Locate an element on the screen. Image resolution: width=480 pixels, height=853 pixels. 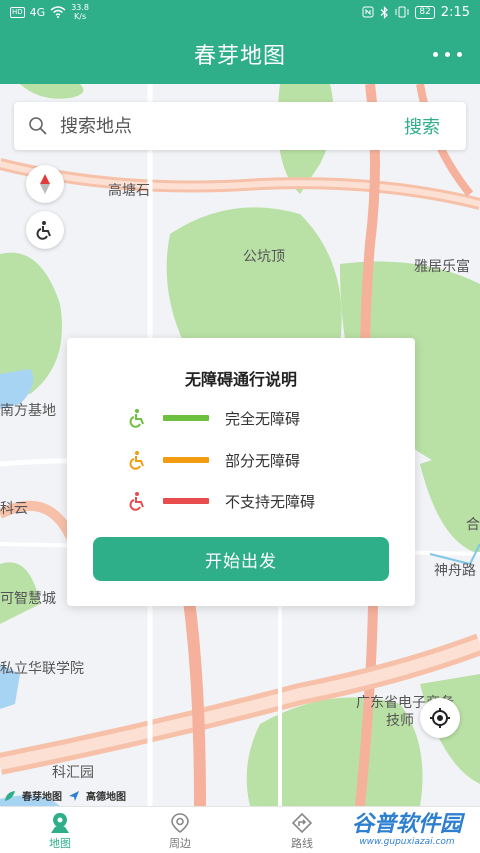
start-button: 开始出发 is located at coordinates (241, 559).